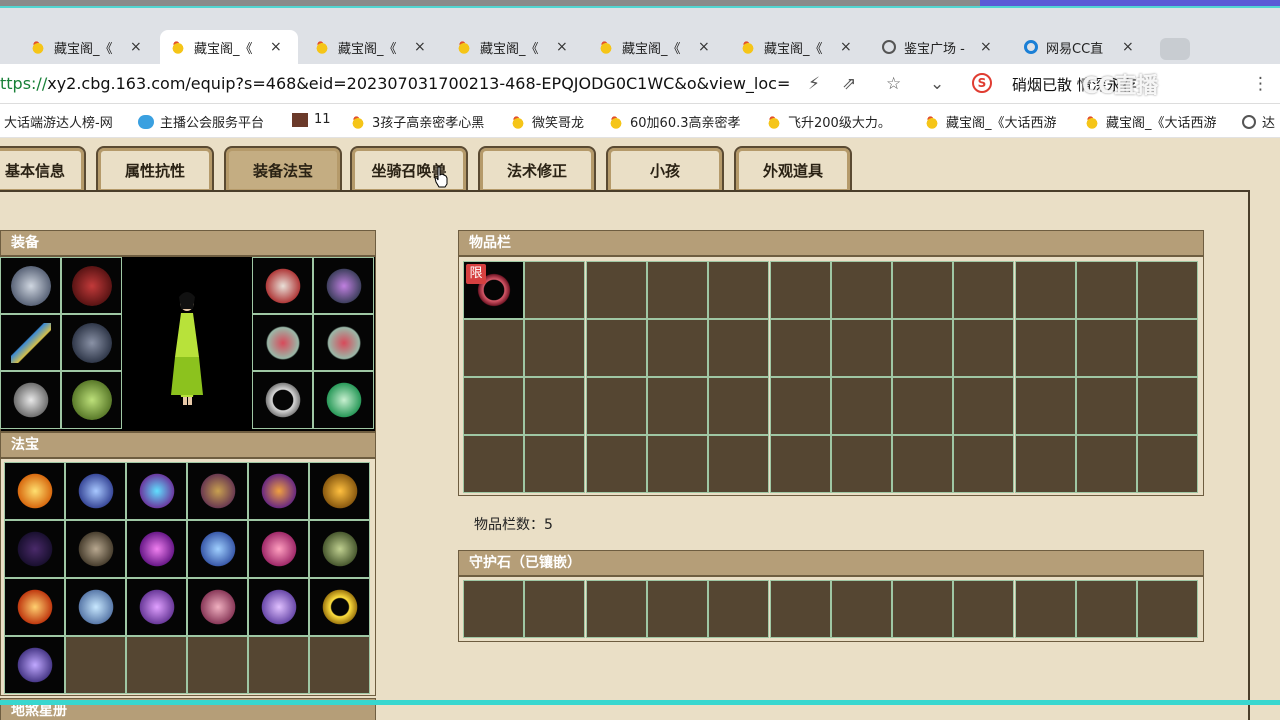  What do you see at coordinates (283, 169) in the screenshot?
I see `tab-equipment: 装备法宝` at bounding box center [283, 169].